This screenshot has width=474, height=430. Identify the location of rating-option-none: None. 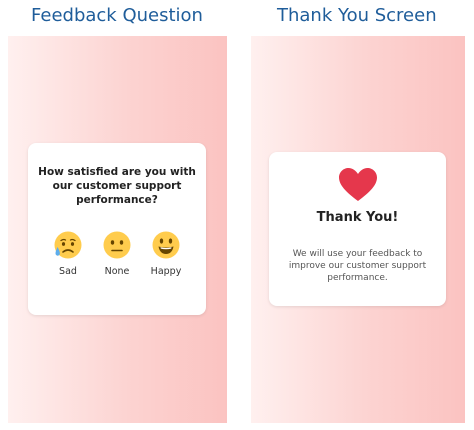
(117, 253).